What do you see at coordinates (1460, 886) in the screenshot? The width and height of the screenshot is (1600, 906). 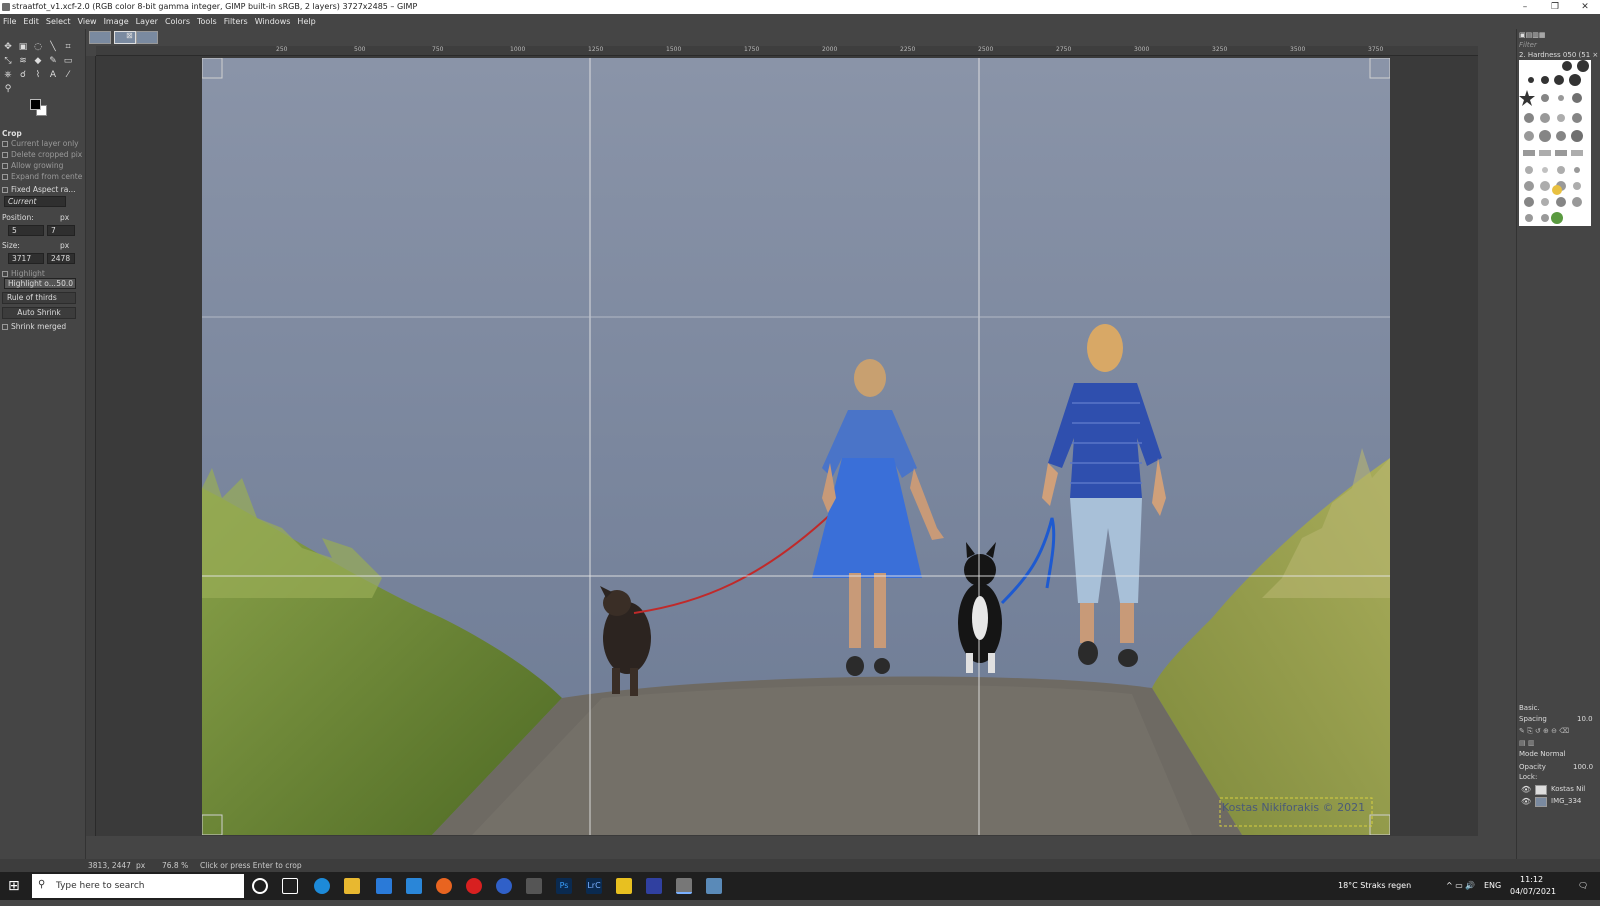 I see `tray-icons: ^ ▭ 🔊` at bounding box center [1460, 886].